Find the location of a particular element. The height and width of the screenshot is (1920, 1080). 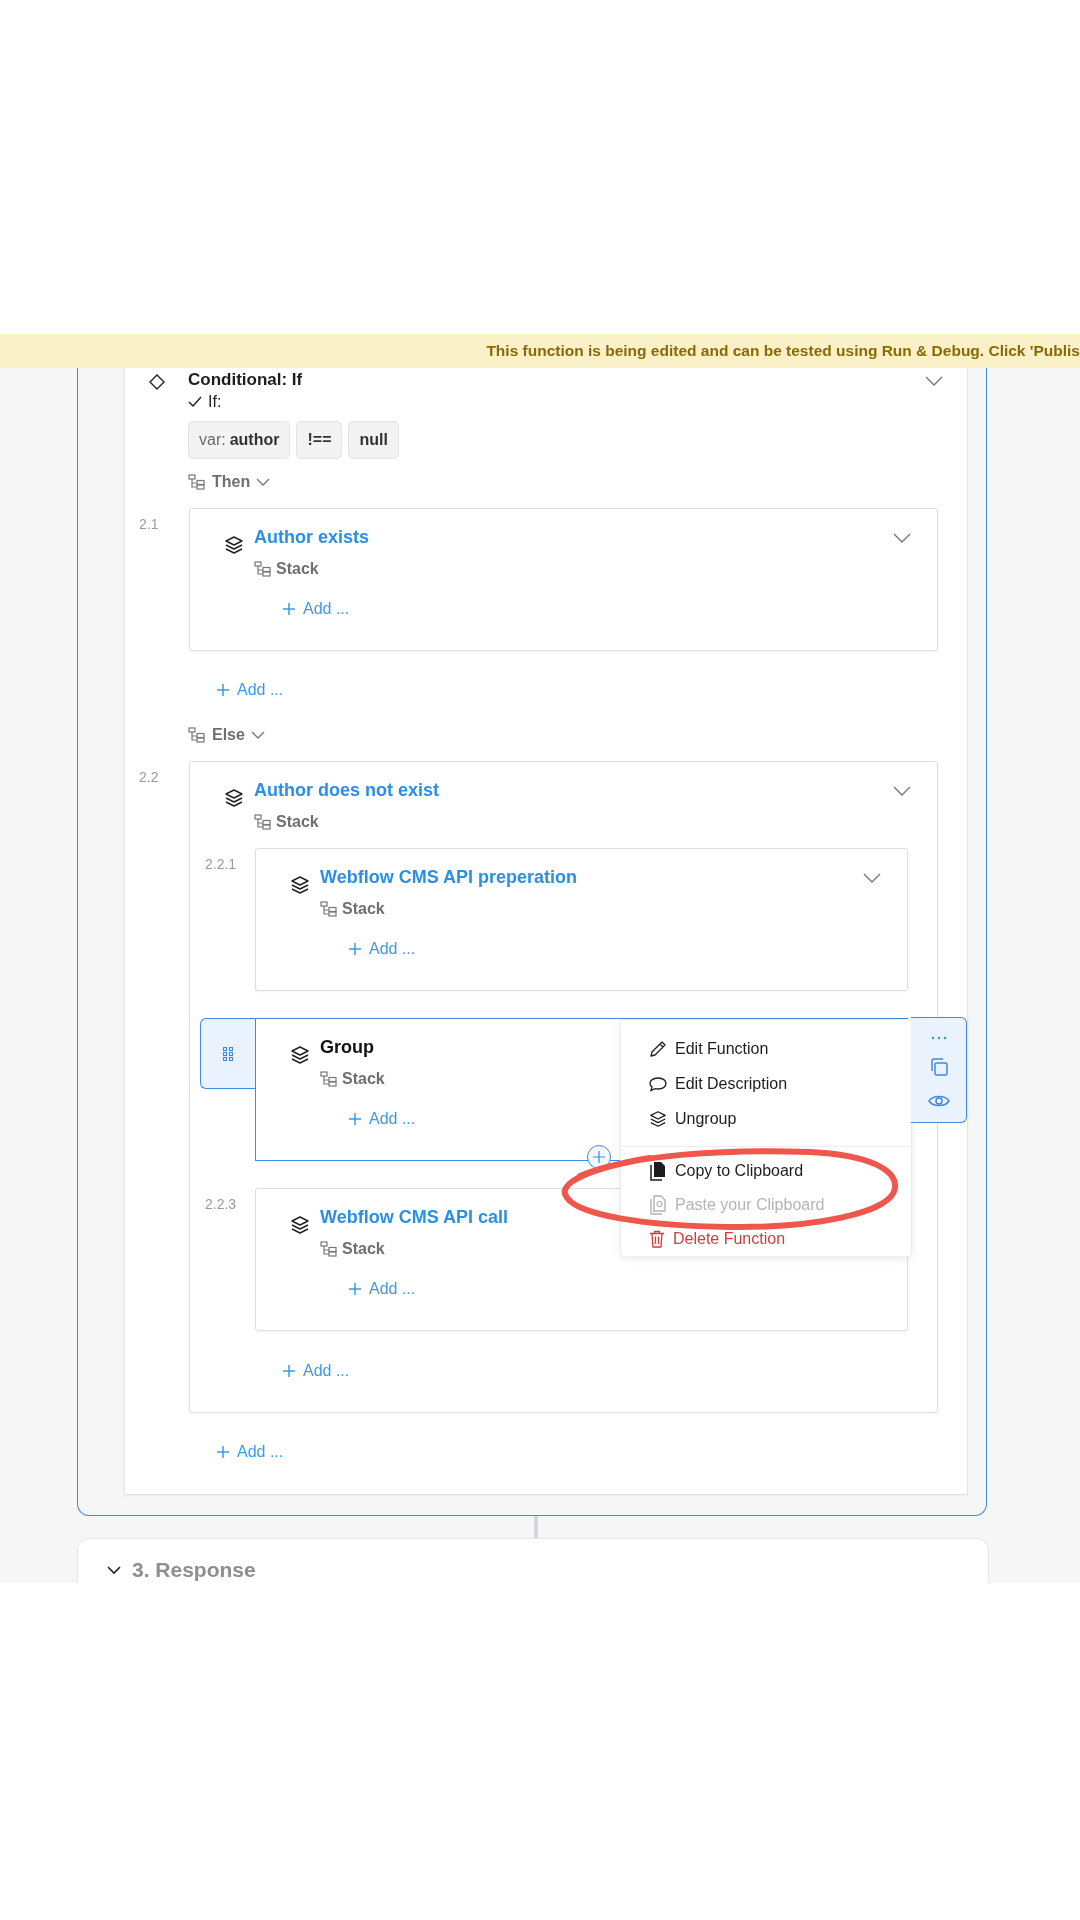

step-title: Author exists is located at coordinates (312, 537).